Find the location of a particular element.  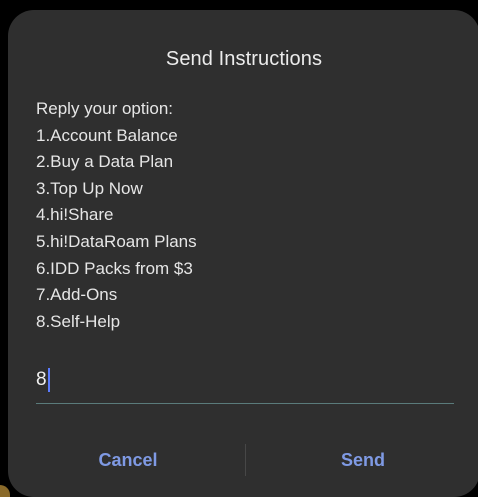

dialog-title: Send Instructions is located at coordinates (244, 59).